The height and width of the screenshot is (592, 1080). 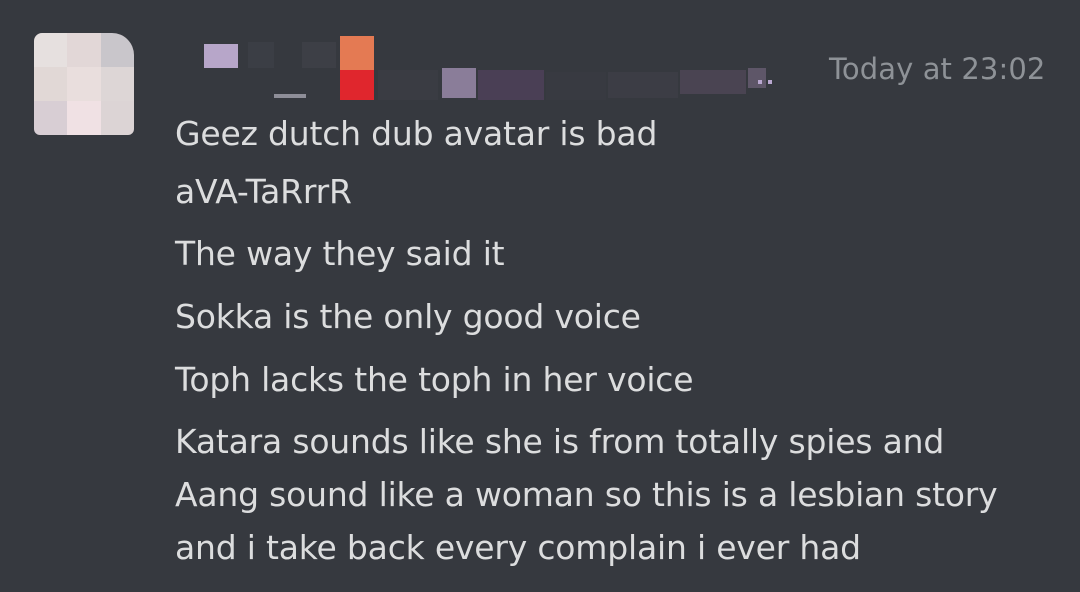 I want to click on message-line: The way they said it, so click(x=340, y=253).